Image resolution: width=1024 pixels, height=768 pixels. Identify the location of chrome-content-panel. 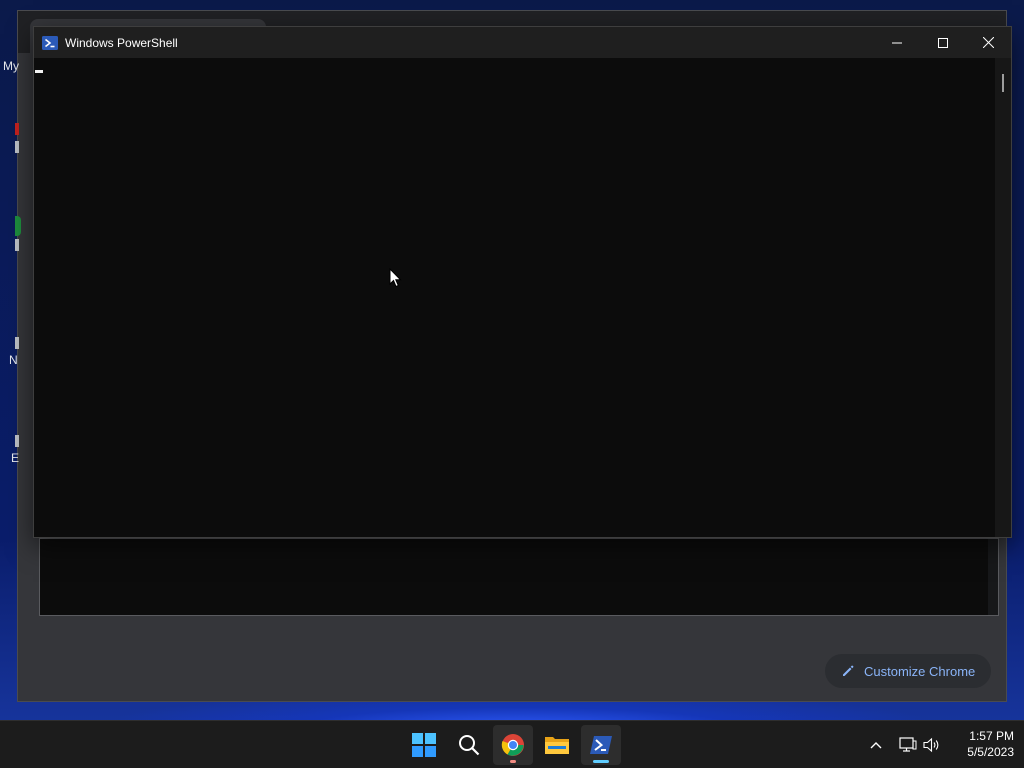
(519, 577).